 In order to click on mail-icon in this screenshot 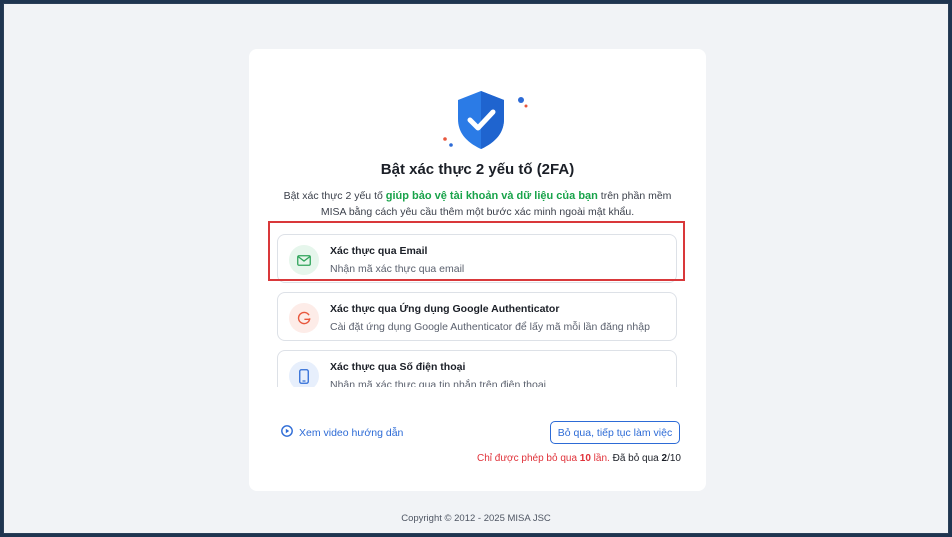, I will do `click(304, 260)`.